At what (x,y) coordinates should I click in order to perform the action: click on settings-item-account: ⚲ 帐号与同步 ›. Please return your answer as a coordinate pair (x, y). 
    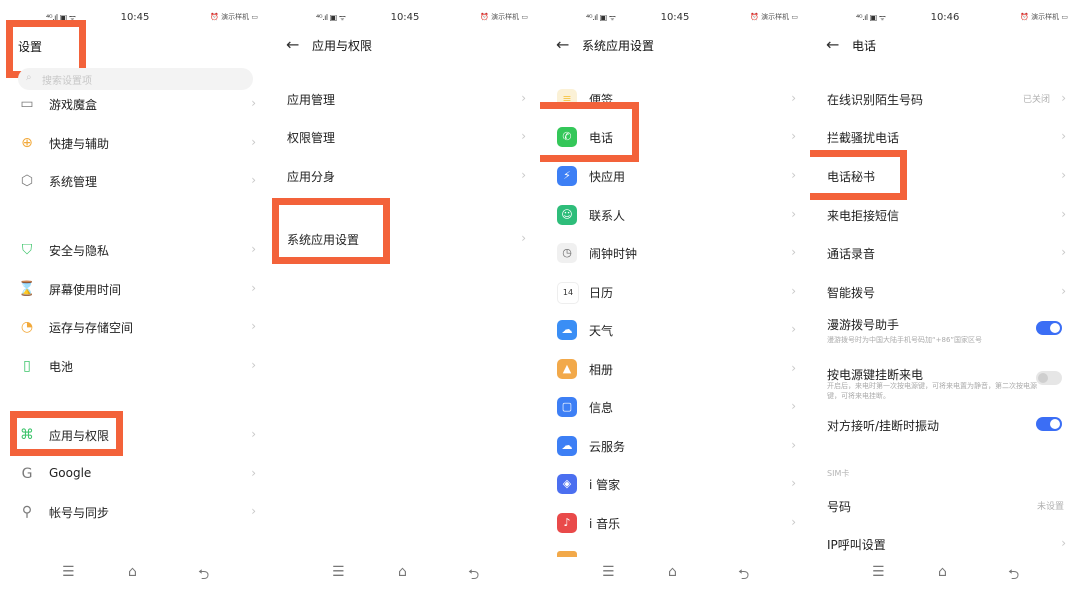
    Looking at the image, I should click on (135, 512).